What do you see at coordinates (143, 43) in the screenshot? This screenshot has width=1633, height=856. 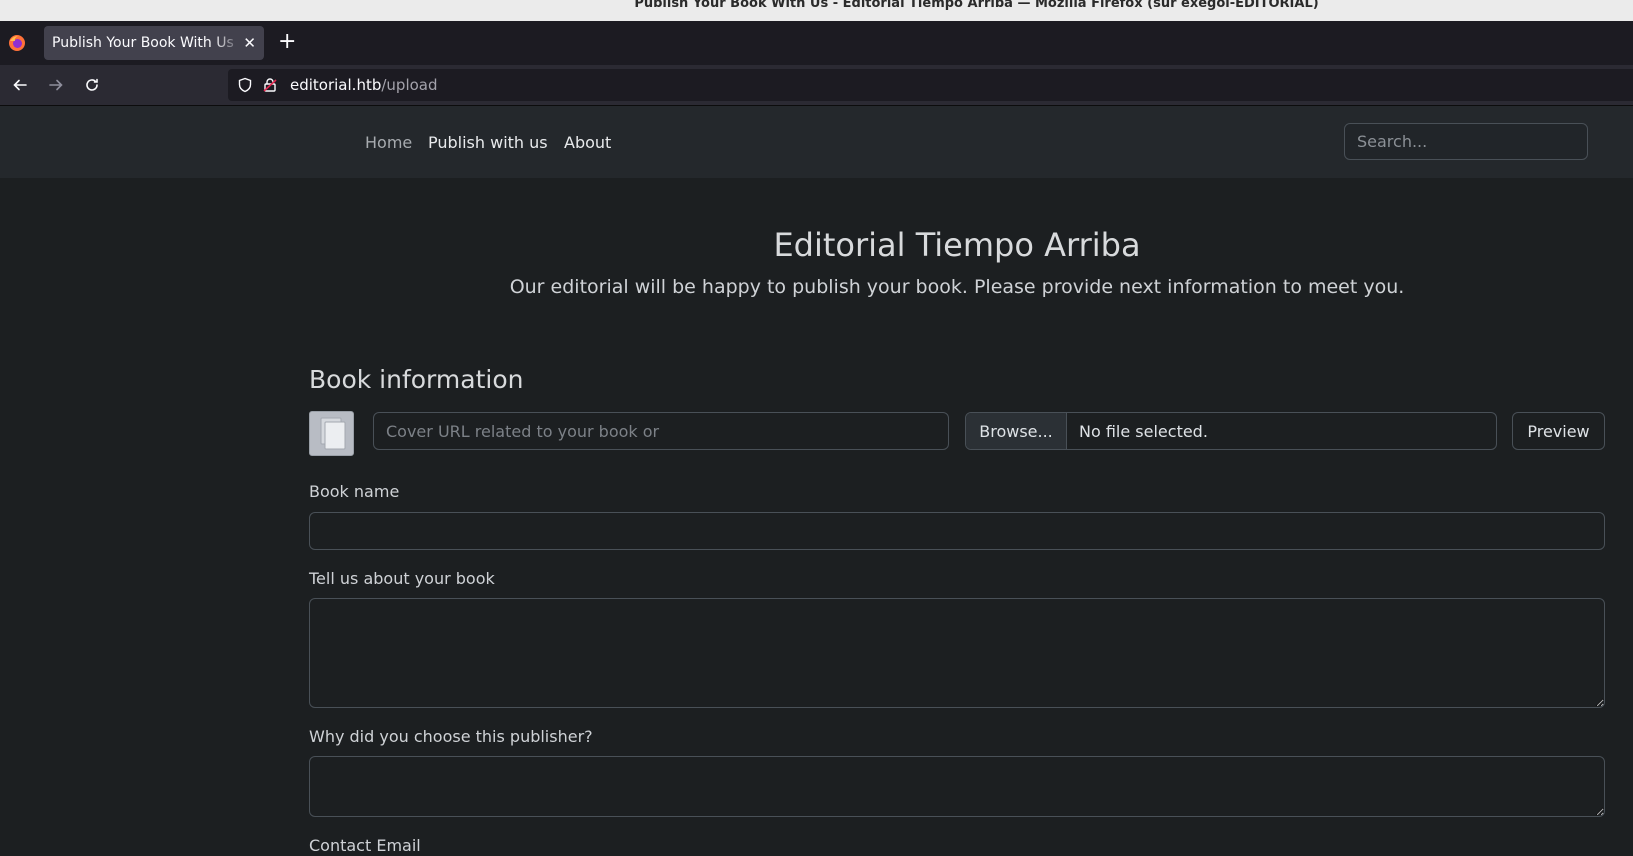 I see `tab-title: Publish Your Book With Us` at bounding box center [143, 43].